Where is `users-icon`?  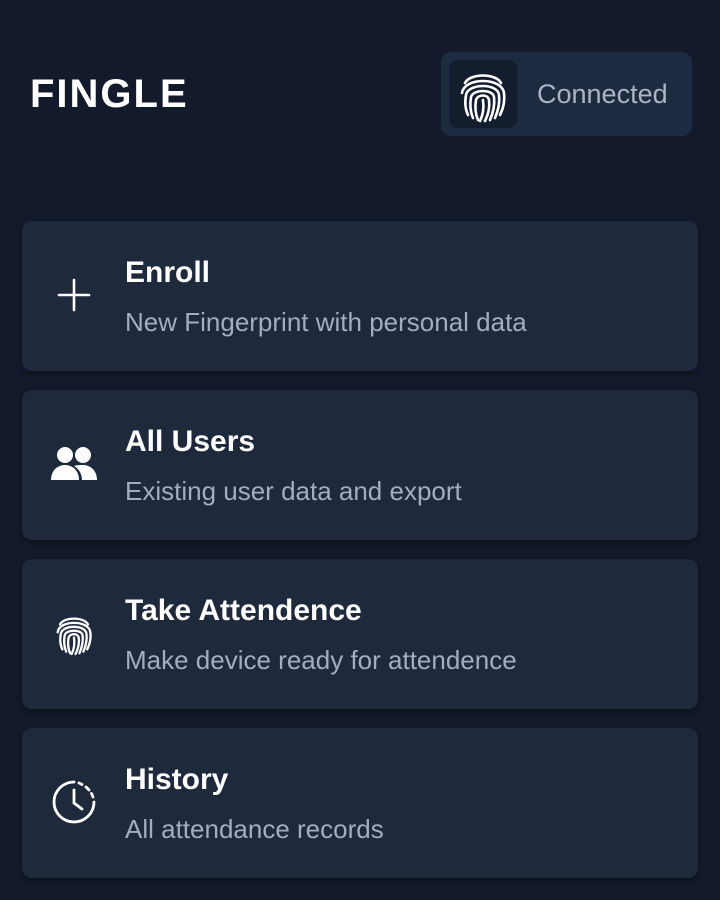
users-icon is located at coordinates (74, 464).